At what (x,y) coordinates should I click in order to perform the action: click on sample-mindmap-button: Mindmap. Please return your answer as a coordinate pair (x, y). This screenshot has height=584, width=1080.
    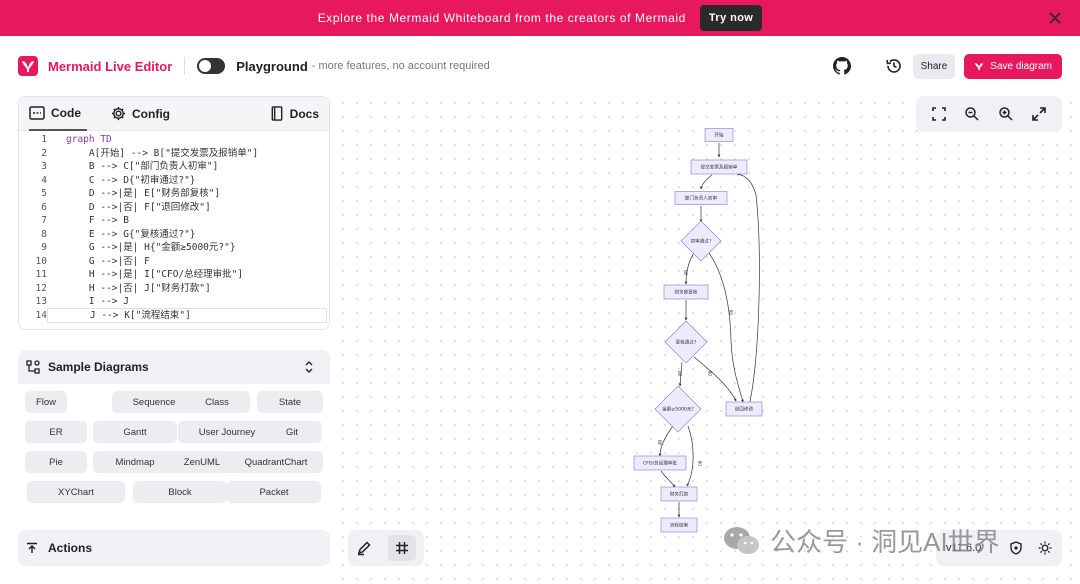
    Looking at the image, I should click on (135, 462).